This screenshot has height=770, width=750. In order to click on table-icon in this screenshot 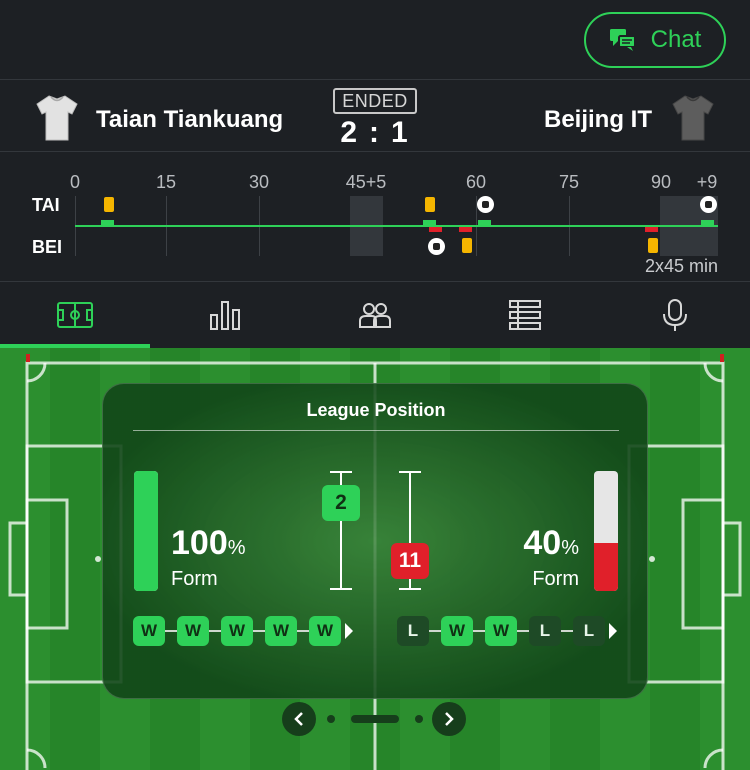, I will do `click(525, 315)`.